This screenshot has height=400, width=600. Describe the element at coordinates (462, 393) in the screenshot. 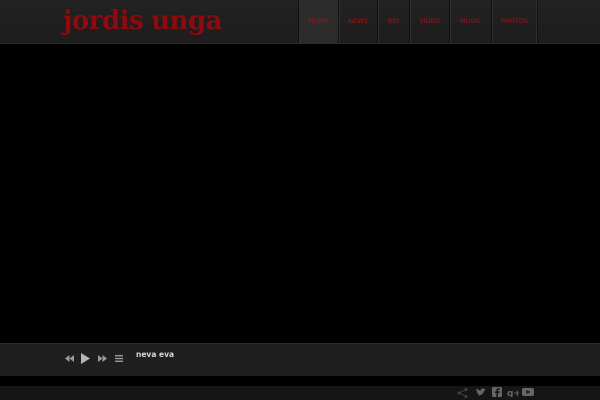

I see `share-icon` at that location.